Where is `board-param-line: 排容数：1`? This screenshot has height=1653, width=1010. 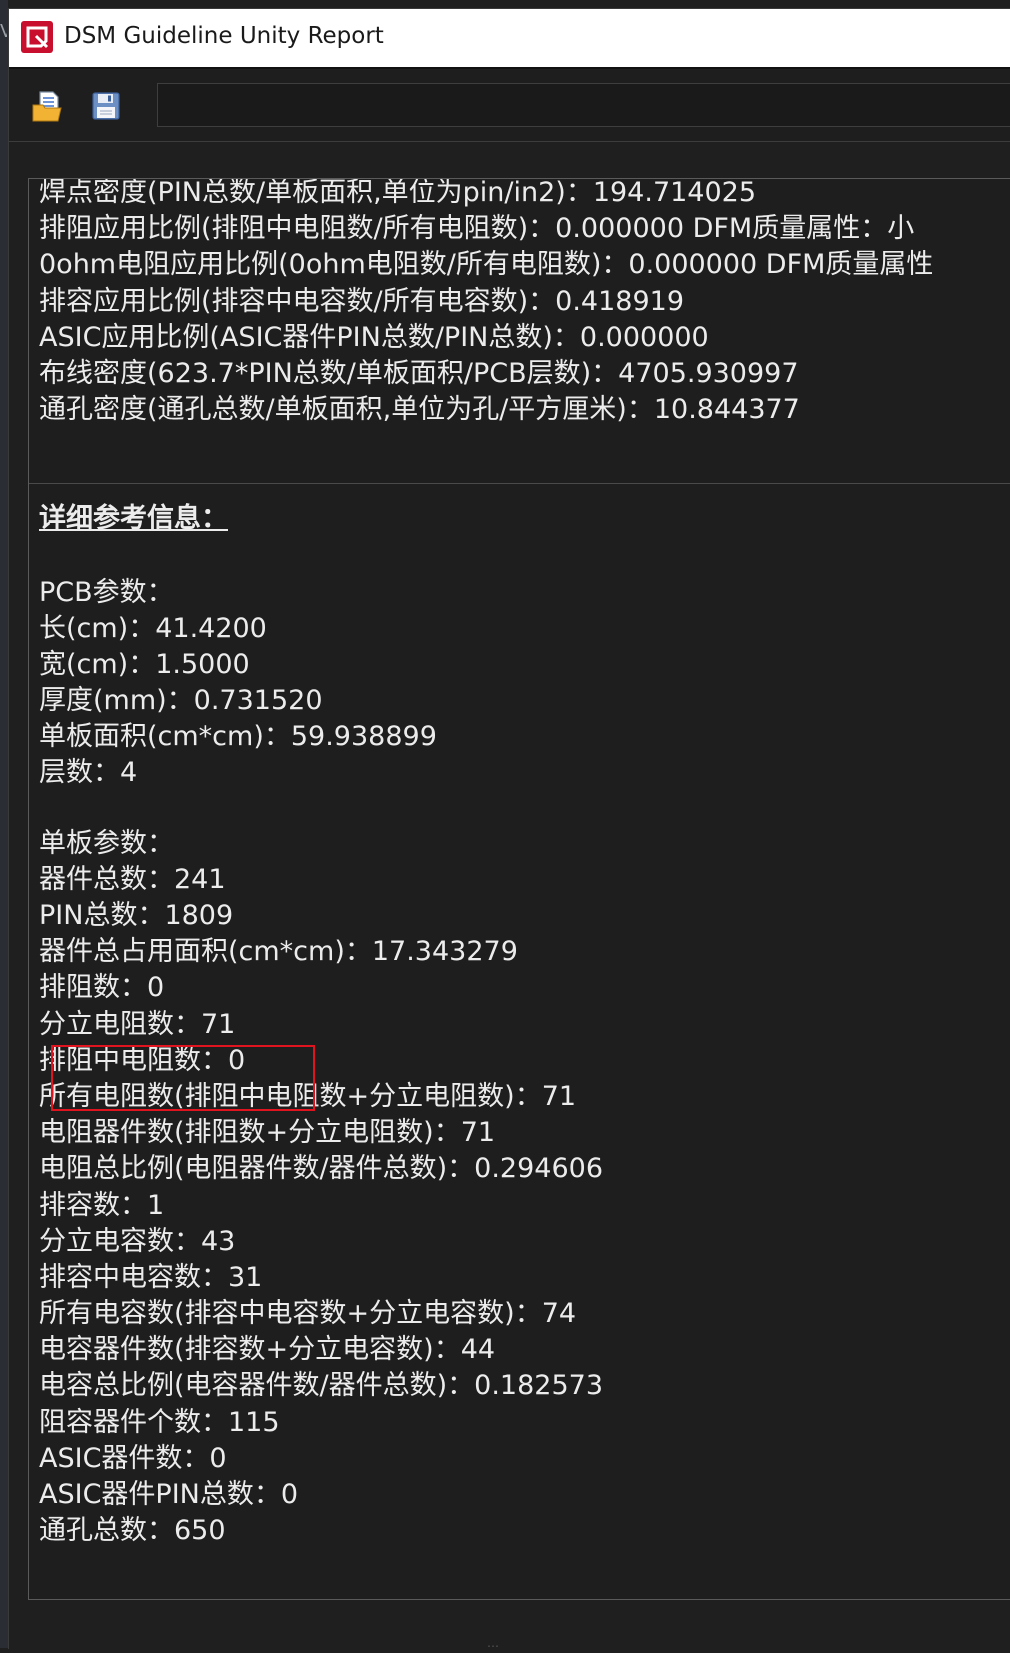 board-param-line: 排容数：1 is located at coordinates (102, 1205).